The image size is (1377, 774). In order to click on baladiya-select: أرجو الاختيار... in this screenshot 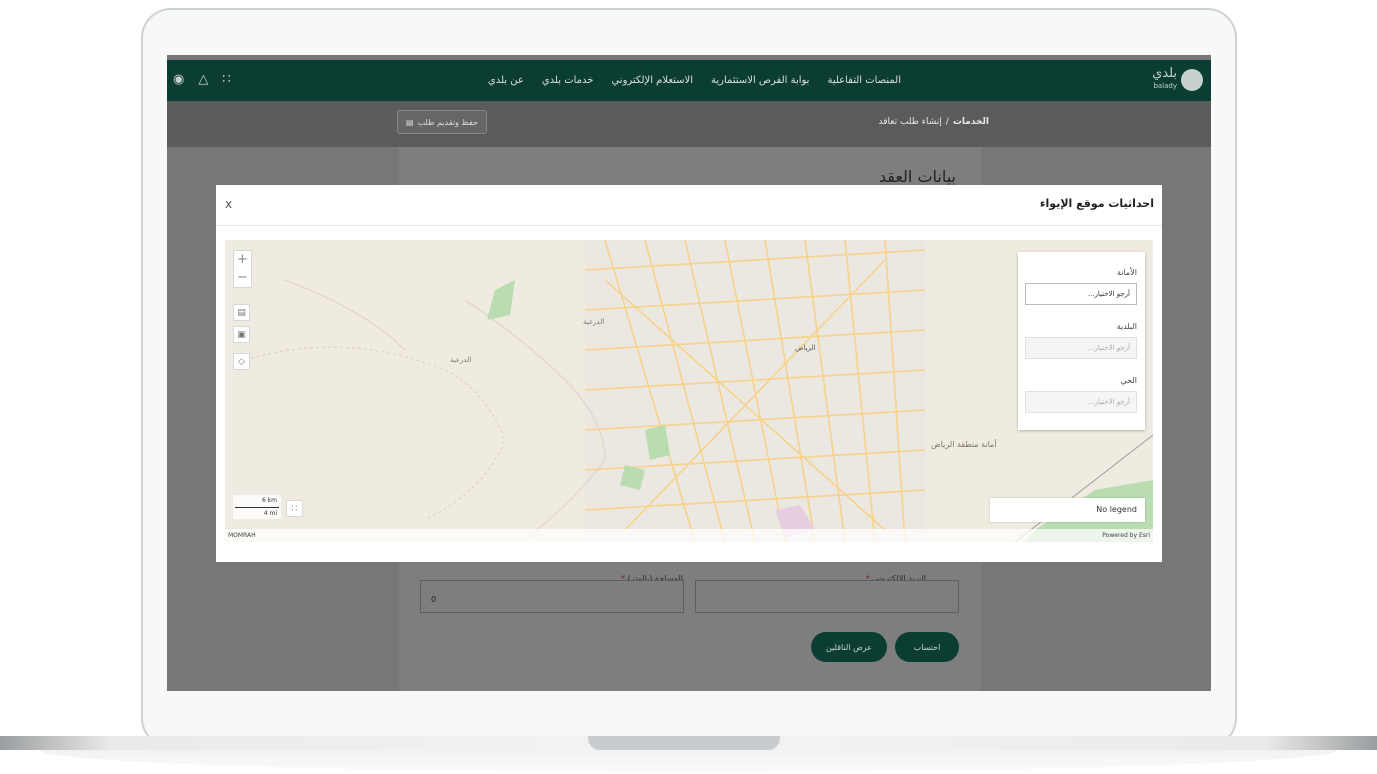, I will do `click(1081, 348)`.